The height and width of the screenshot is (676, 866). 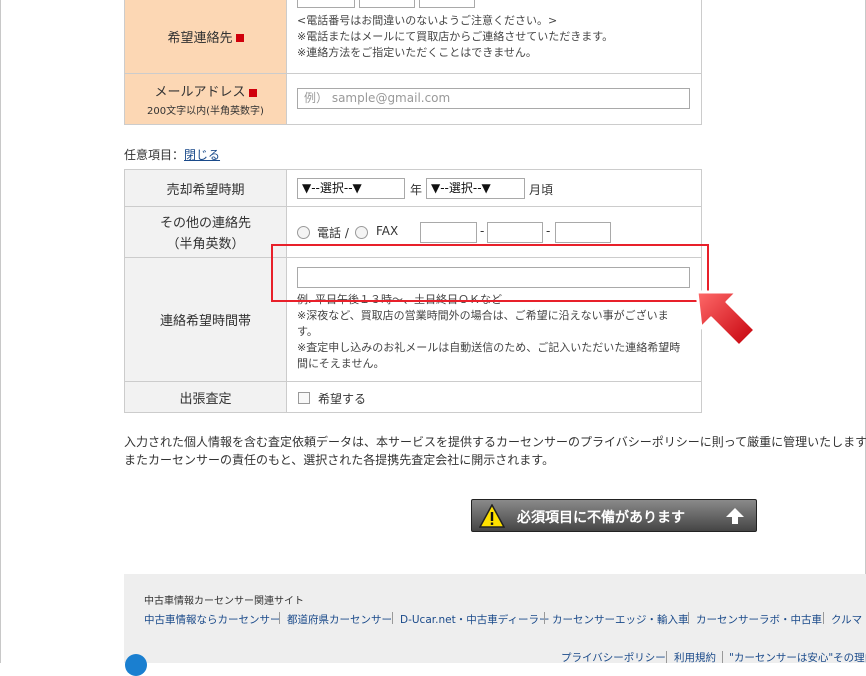 What do you see at coordinates (735, 516) in the screenshot?
I see `arrow-up-icon` at bounding box center [735, 516].